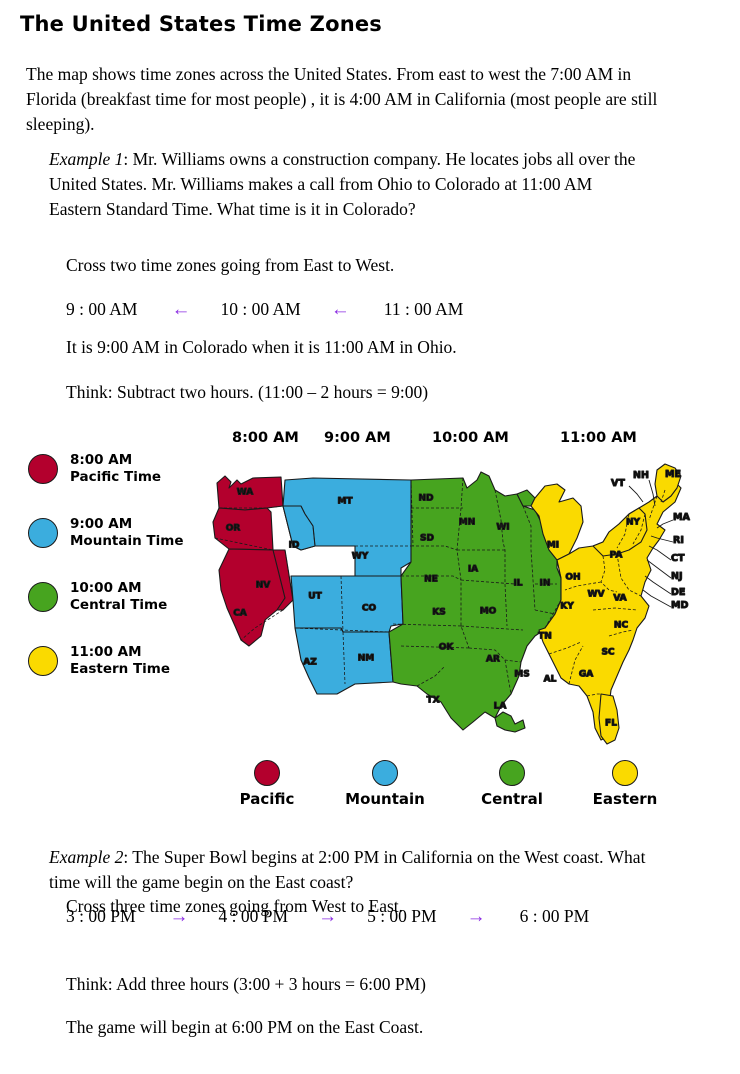 This screenshot has height=1074, width=740. Describe the element at coordinates (106, 652) in the screenshot. I see `legend-time: 11:00 AM` at that location.